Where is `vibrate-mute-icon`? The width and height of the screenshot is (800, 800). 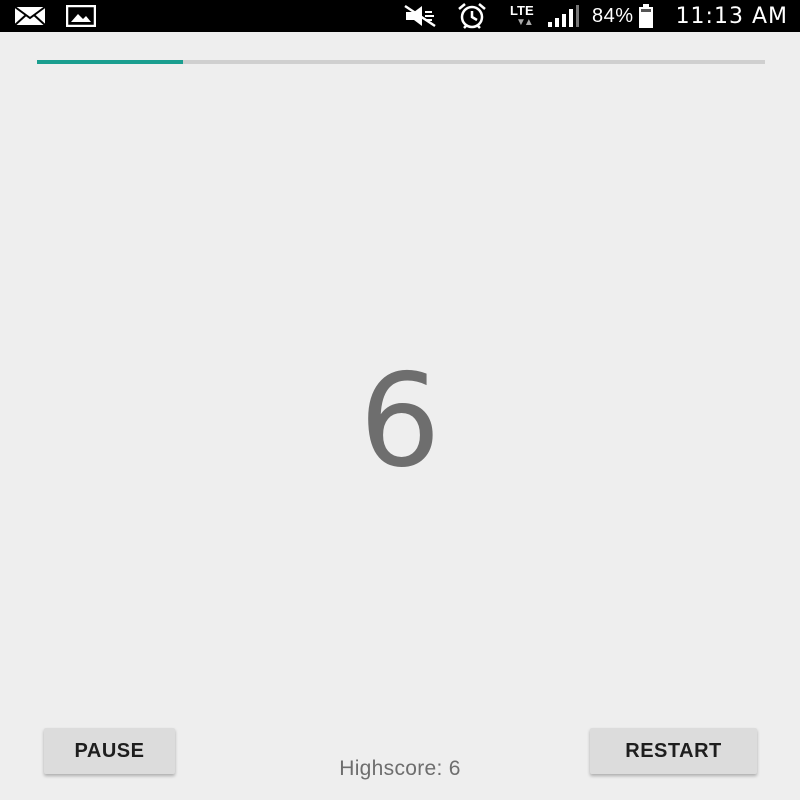
vibrate-mute-icon is located at coordinates (420, 16).